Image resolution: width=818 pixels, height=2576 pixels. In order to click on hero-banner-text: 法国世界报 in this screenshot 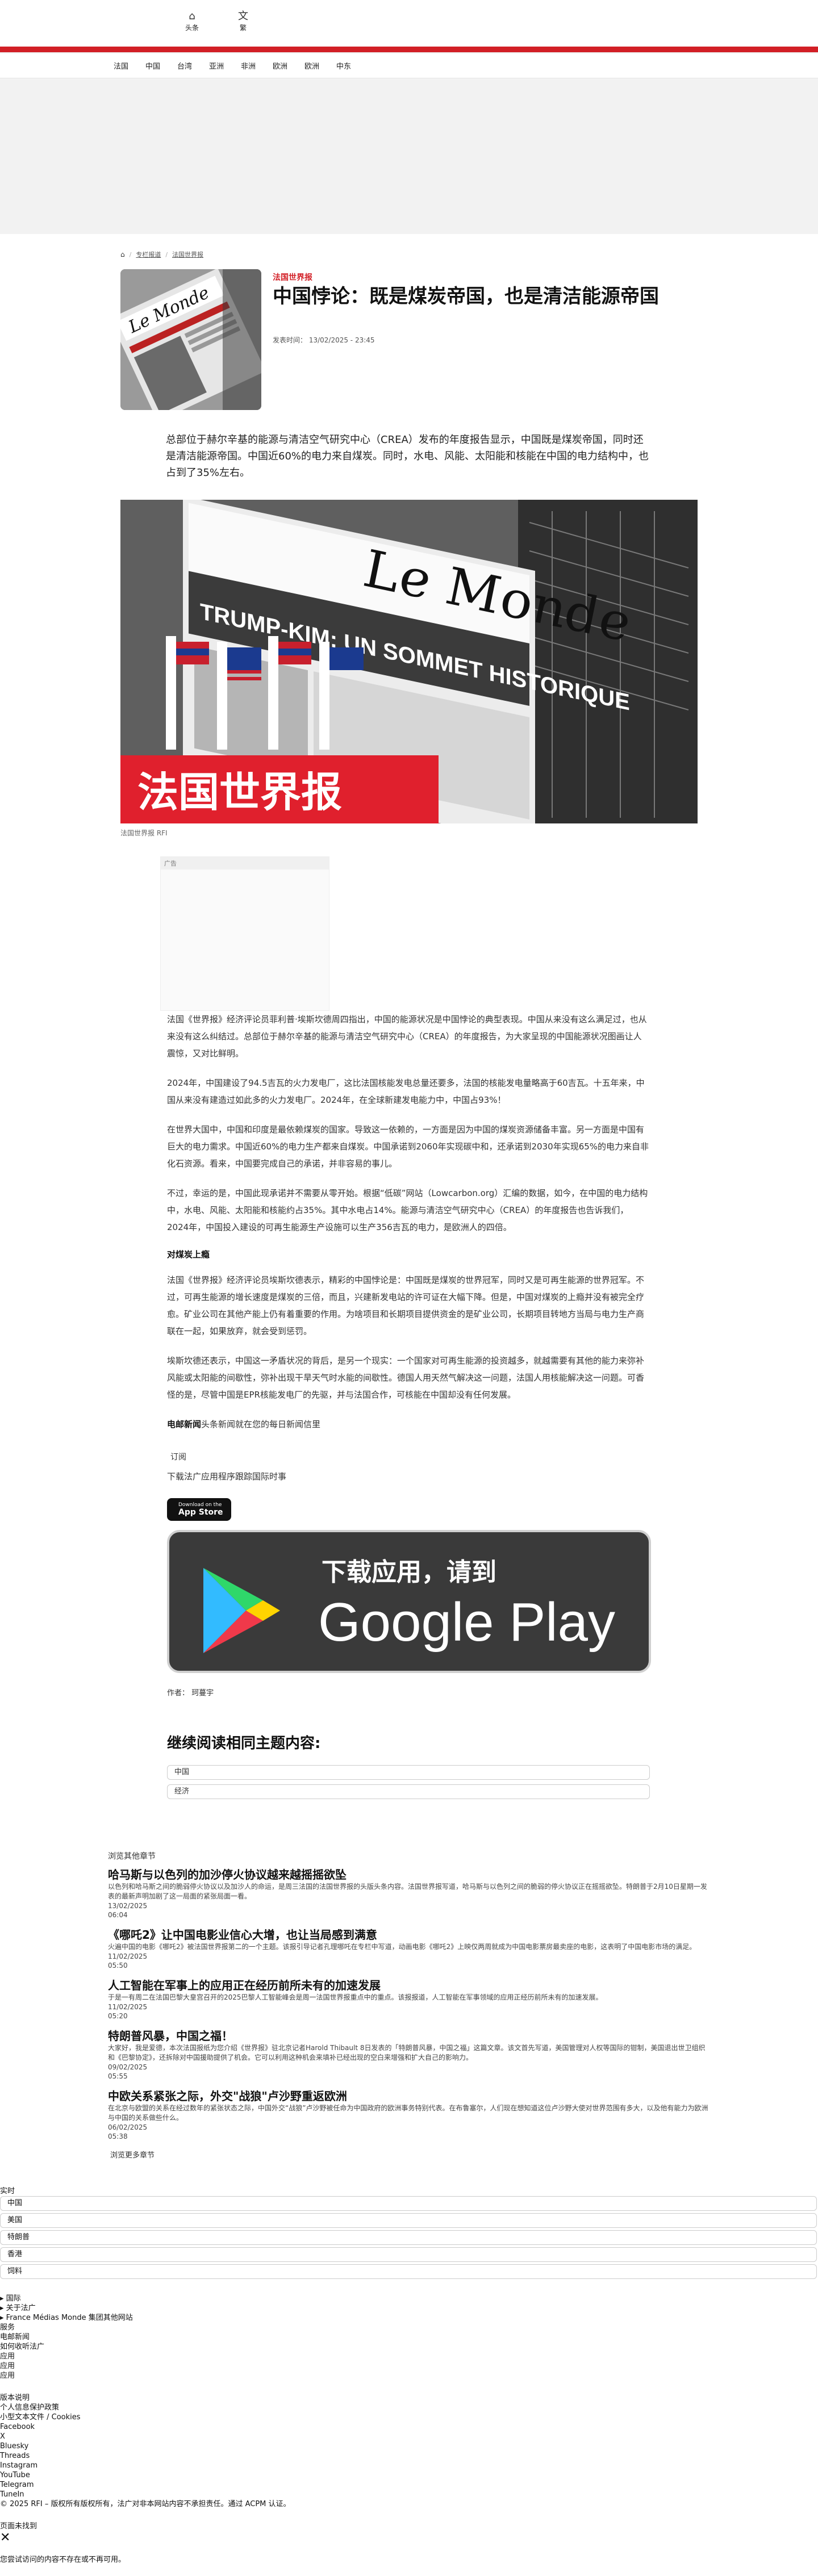, I will do `click(239, 792)`.